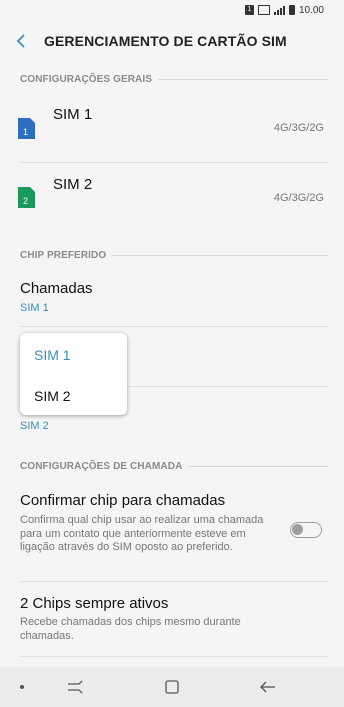 This screenshot has width=344, height=707. What do you see at coordinates (101, 466) in the screenshot?
I see `section-label: CONFIGURAÇÕES DE CHAMADA` at bounding box center [101, 466].